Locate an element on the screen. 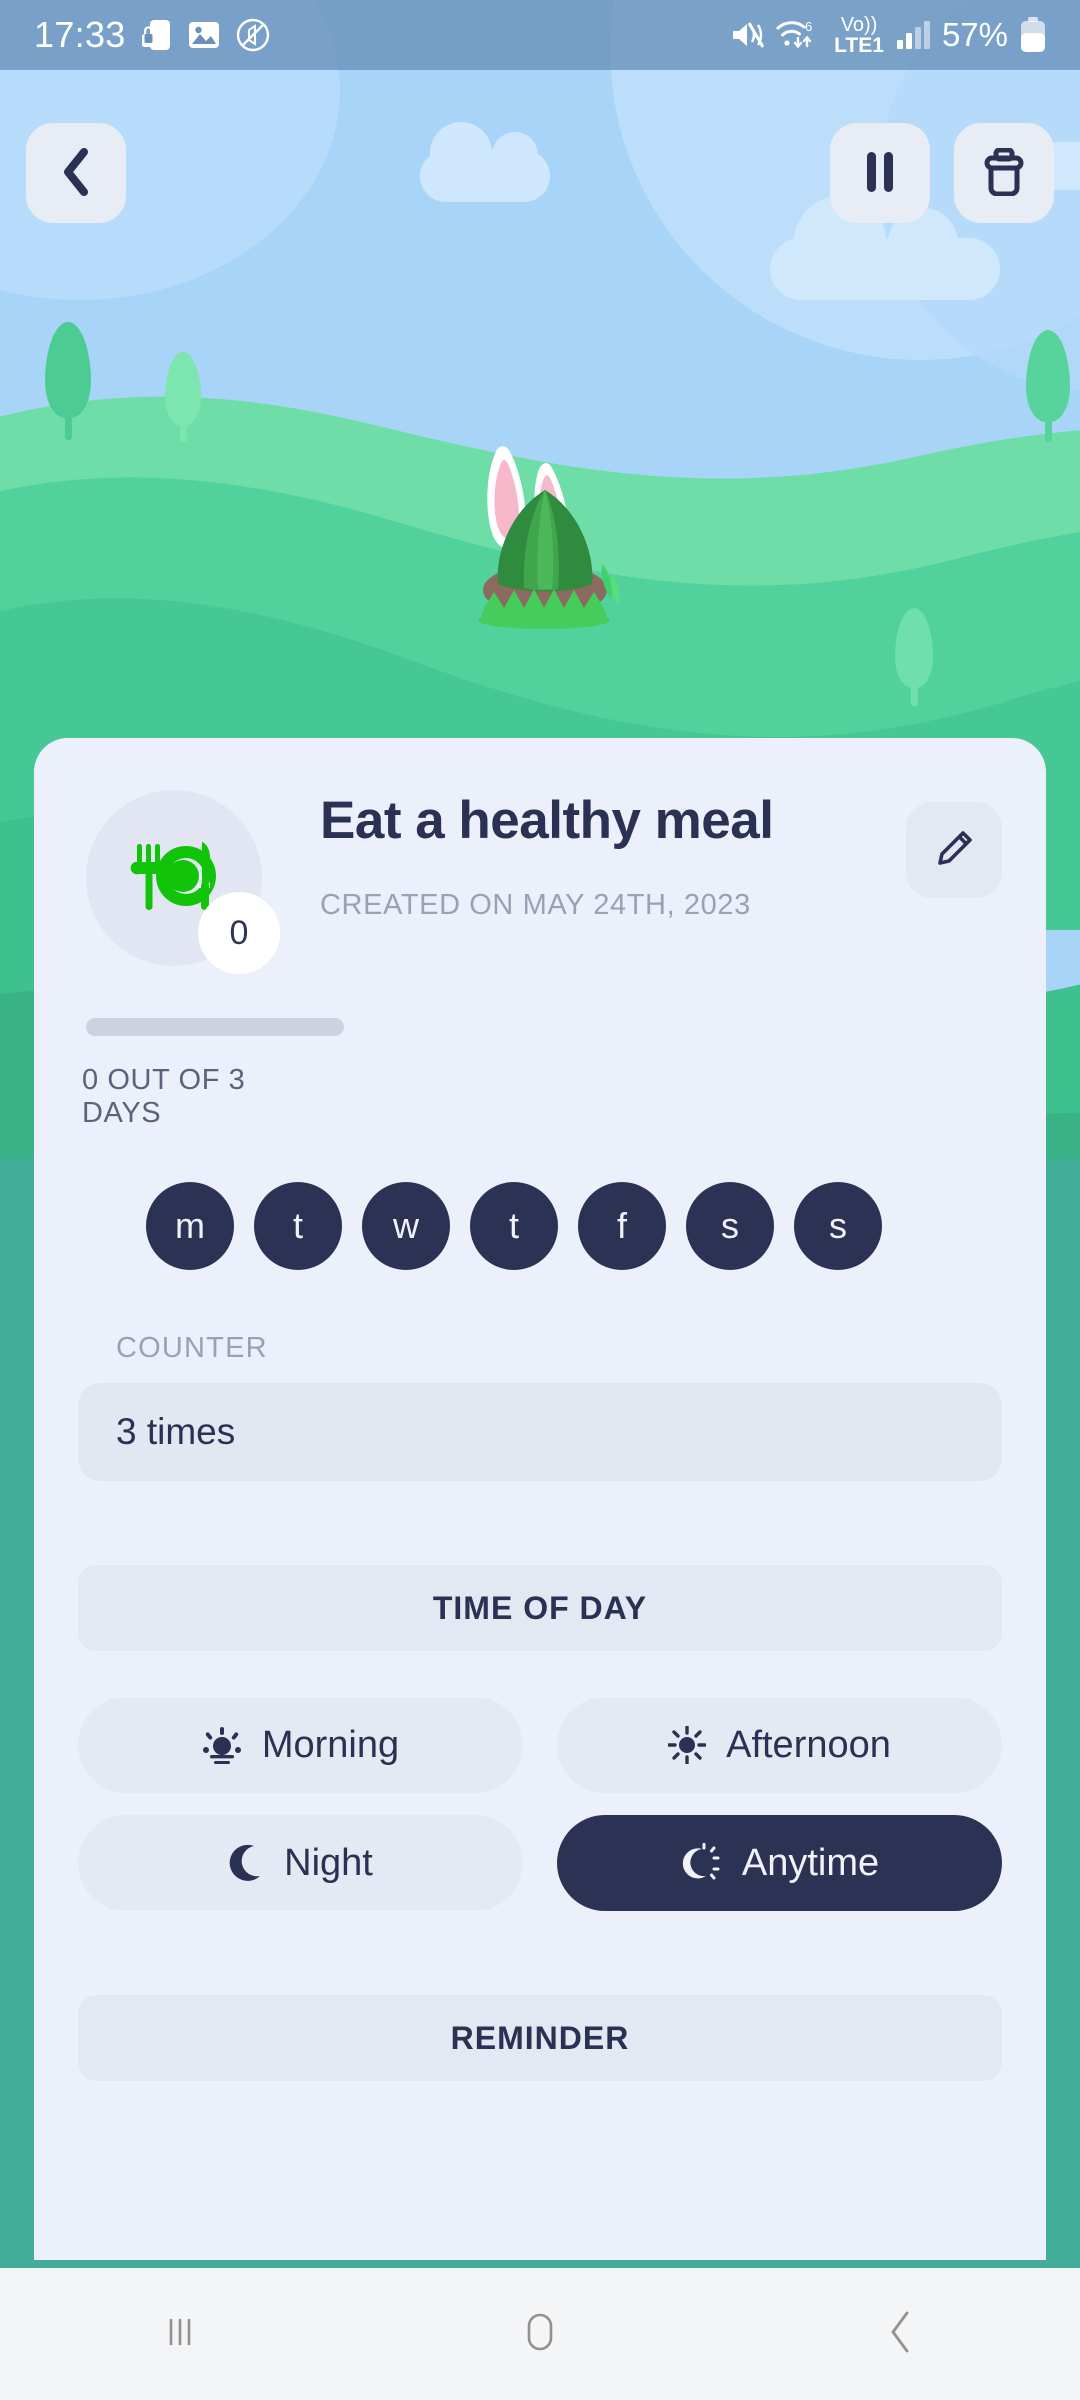 Image resolution: width=1080 pixels, height=2400 pixels. home-icon is located at coordinates (540, 2334).